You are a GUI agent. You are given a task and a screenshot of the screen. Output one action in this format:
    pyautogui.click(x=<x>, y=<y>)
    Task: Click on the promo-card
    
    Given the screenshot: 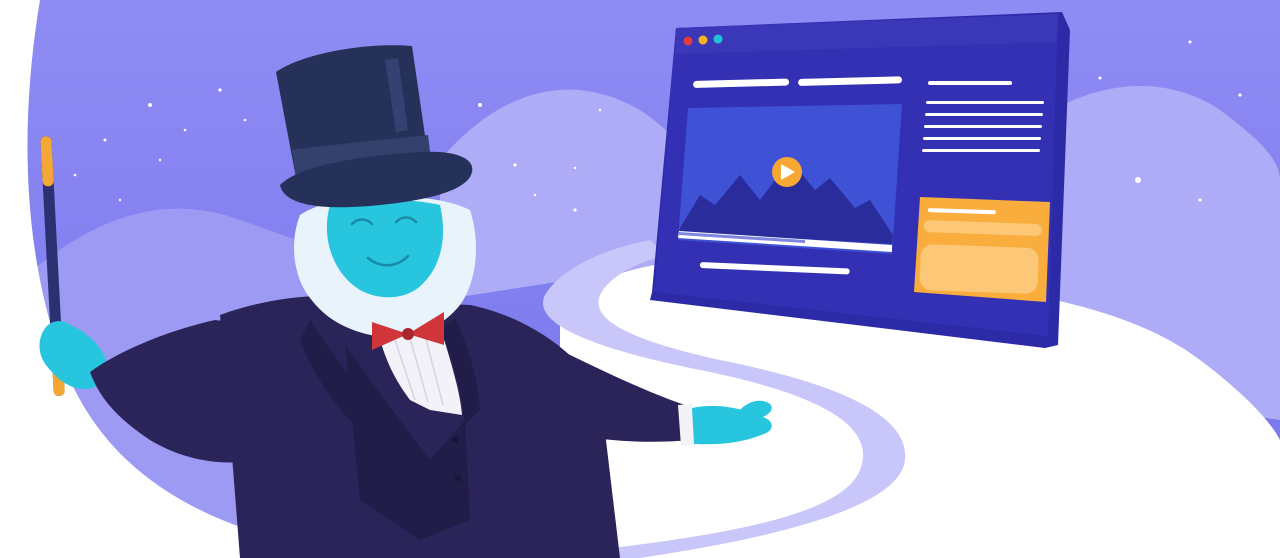 What is the action you would take?
    pyautogui.click(x=982, y=249)
    